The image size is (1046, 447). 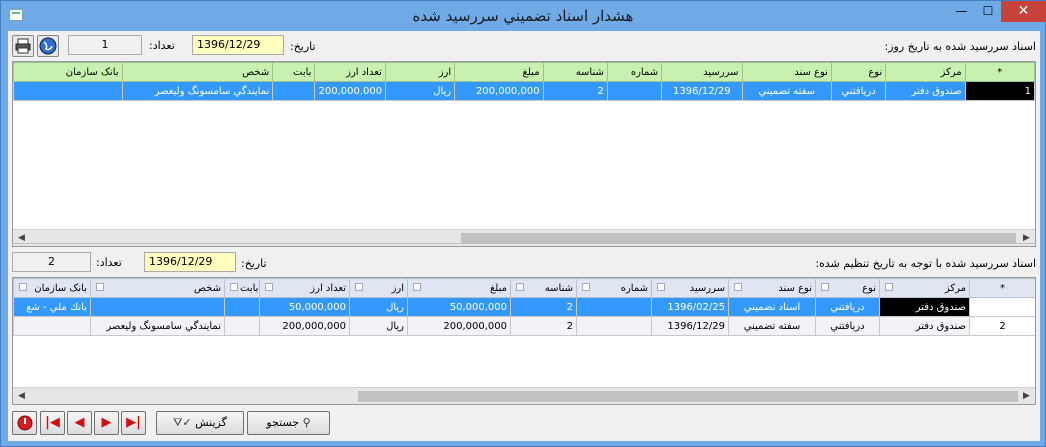 I want to click on col-label: ارز, so click(x=397, y=288).